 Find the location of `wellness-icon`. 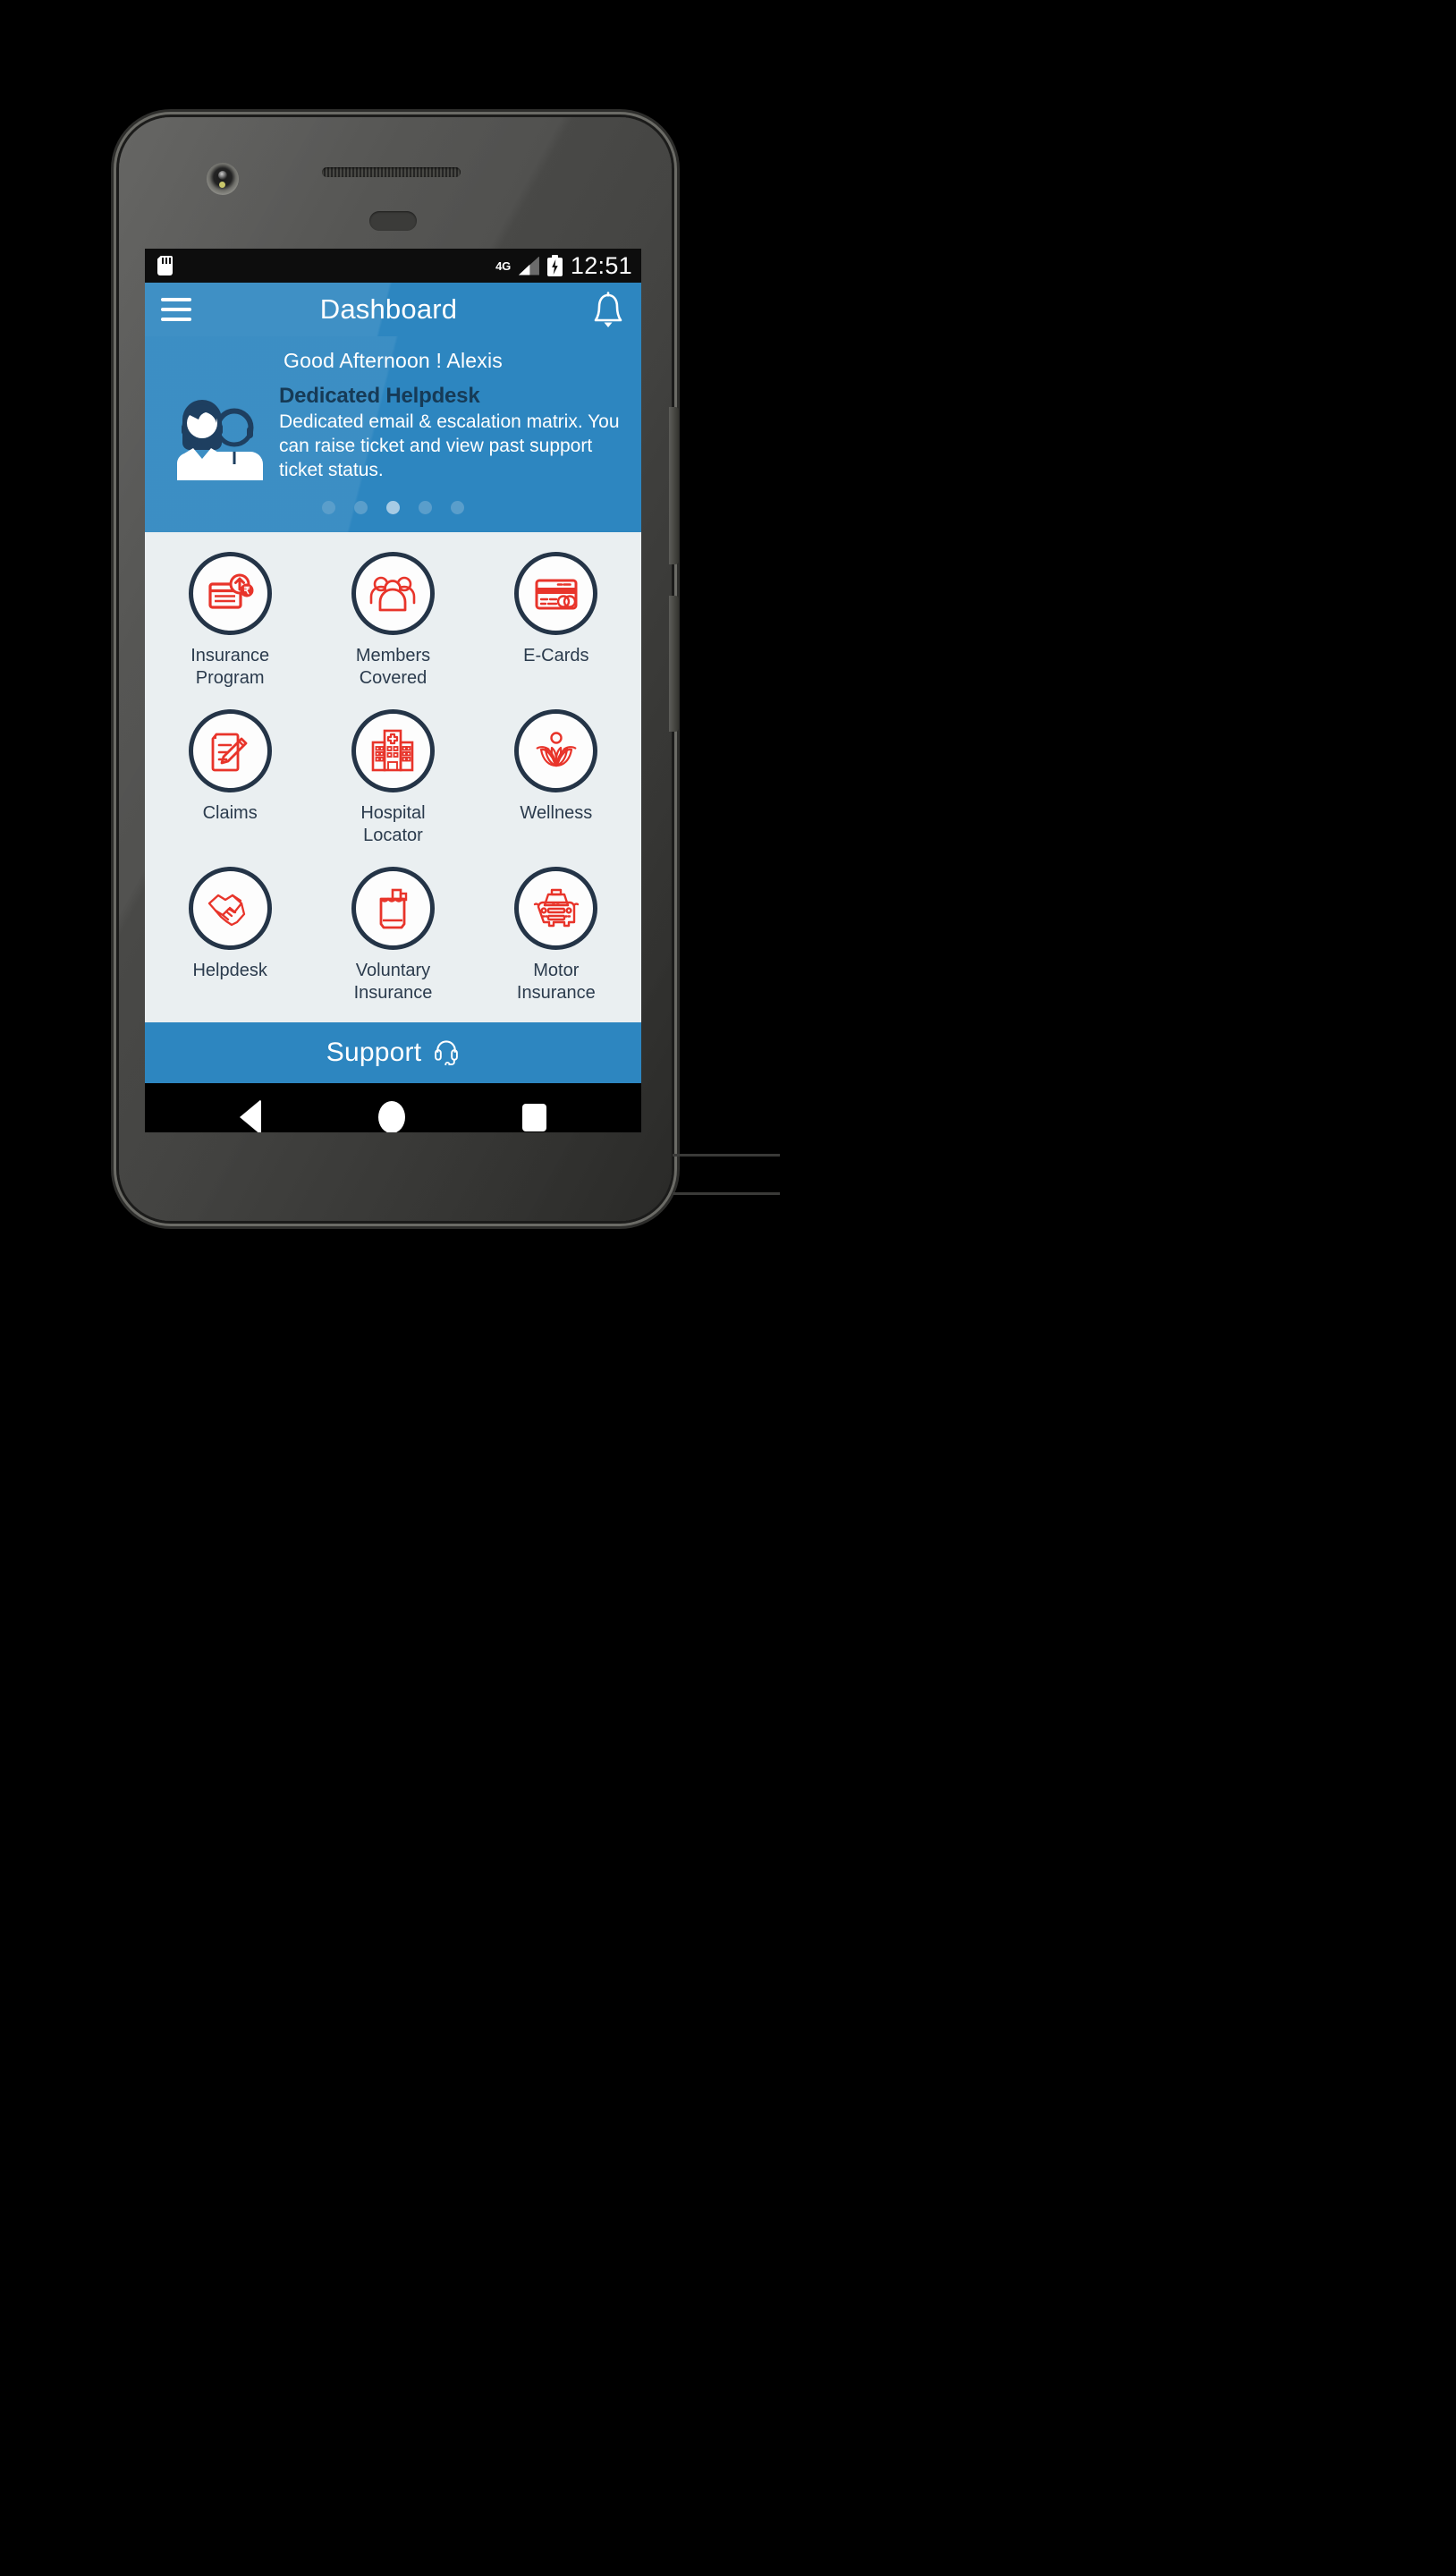

wellness-icon is located at coordinates (556, 750).